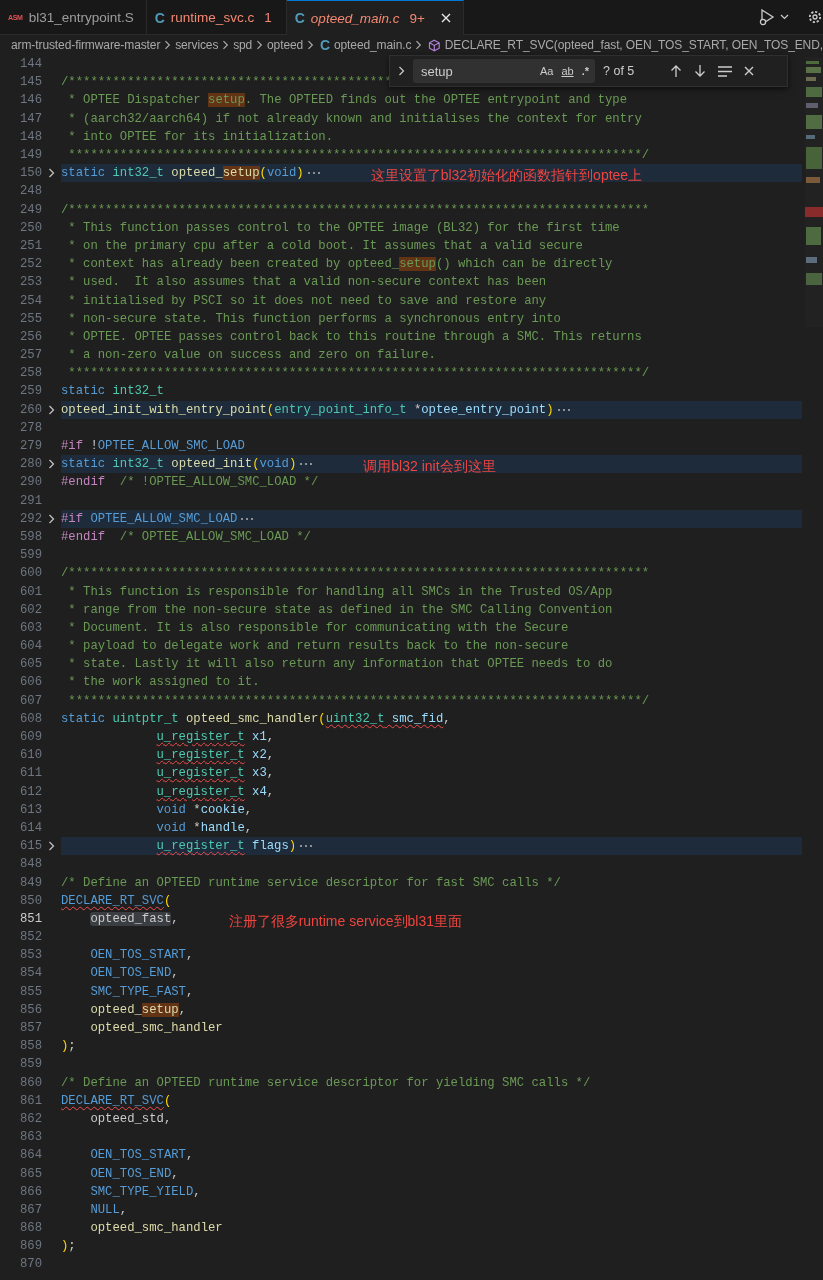 This screenshot has height=1280, width=823. Describe the element at coordinates (30, 1118) in the screenshot. I see `line-number: 862` at that location.